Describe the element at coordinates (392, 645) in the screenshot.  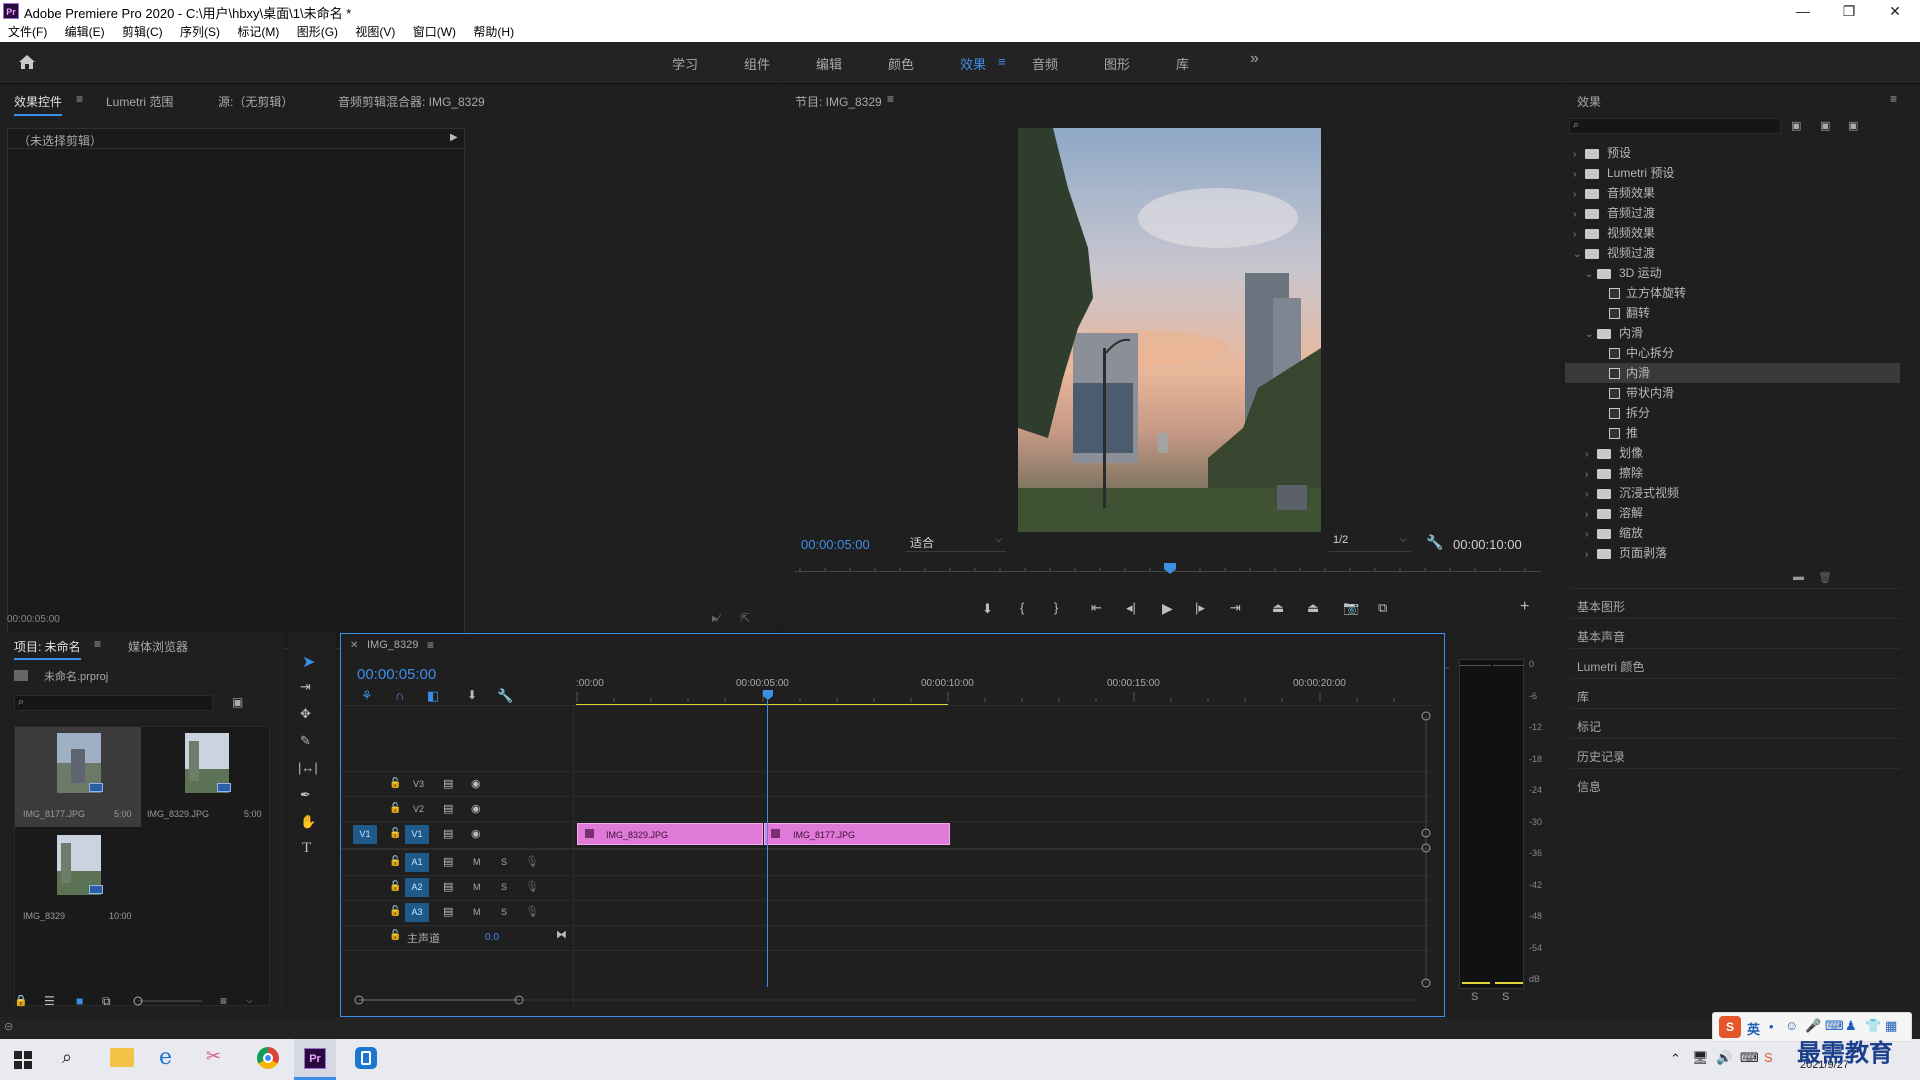
I see `timeline-tab: IMG_8329` at that location.